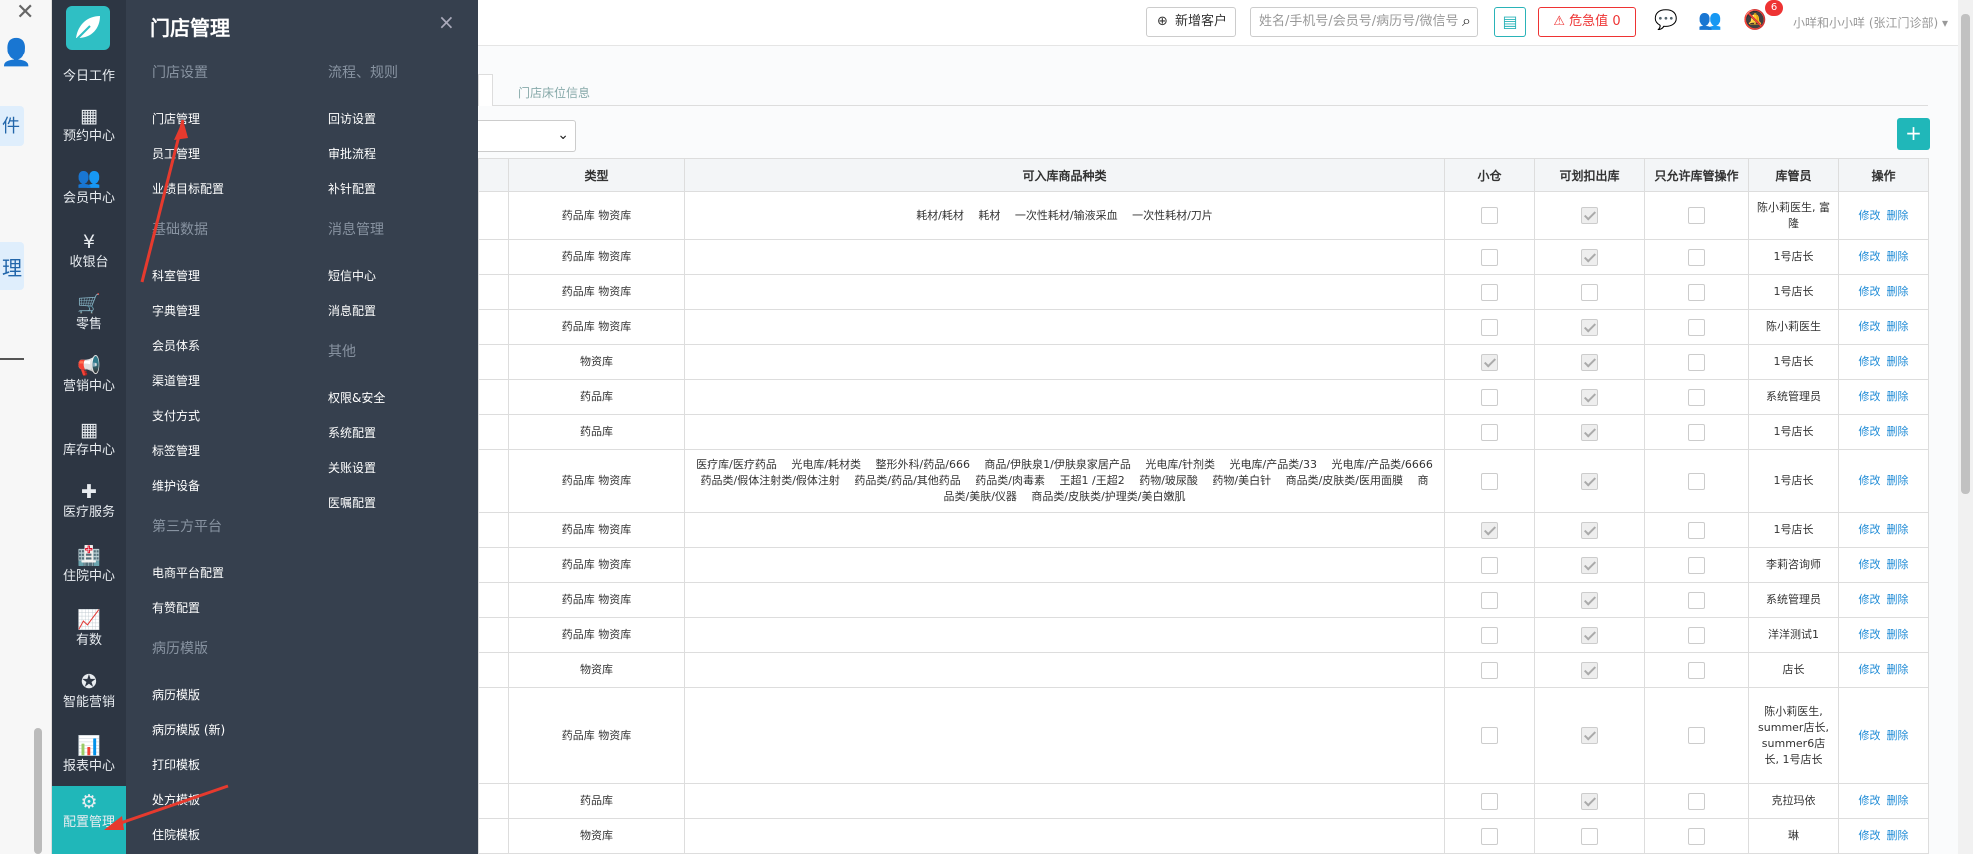 This screenshot has height=854, width=1973. What do you see at coordinates (352, 153) in the screenshot?
I see `submenu-item: 审批流程` at bounding box center [352, 153].